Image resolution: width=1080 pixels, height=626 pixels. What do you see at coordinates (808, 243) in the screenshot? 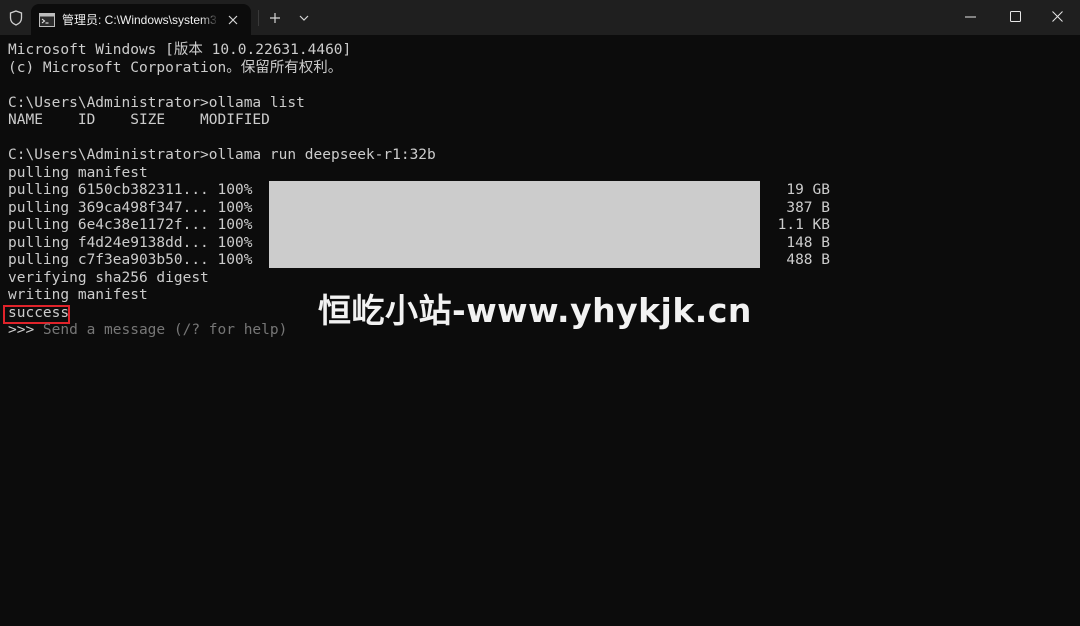
I see `layer-size: 148 B` at bounding box center [808, 243].